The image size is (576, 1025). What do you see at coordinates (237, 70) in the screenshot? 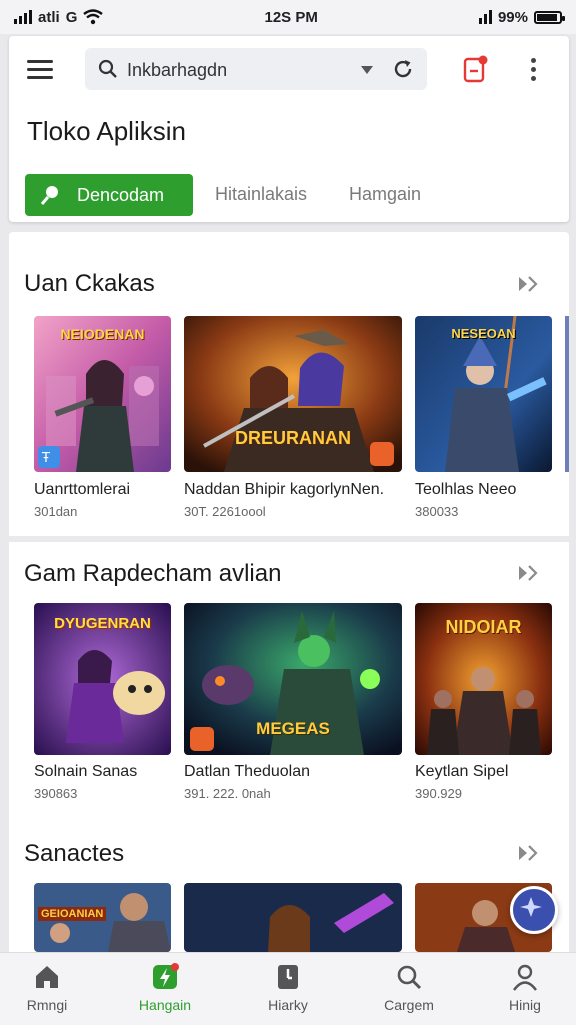
I see `search-input` at bounding box center [237, 70].